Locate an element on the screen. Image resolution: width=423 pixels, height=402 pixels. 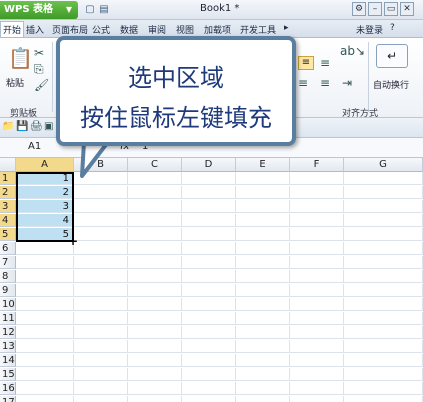
cell-d4 is located at coordinates (209, 220).